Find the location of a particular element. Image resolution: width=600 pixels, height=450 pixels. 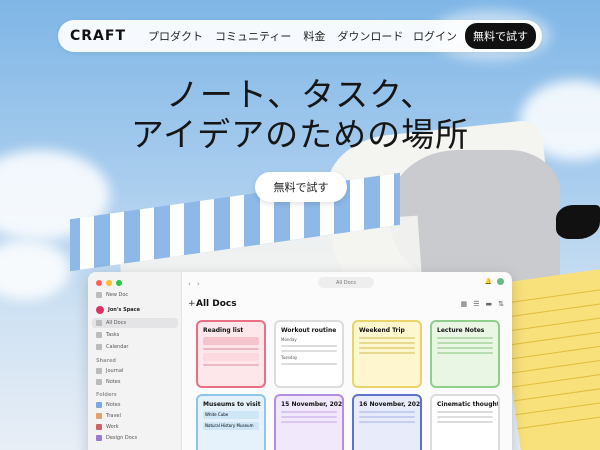

nav-link-product: プロダクト is located at coordinates (175, 36).